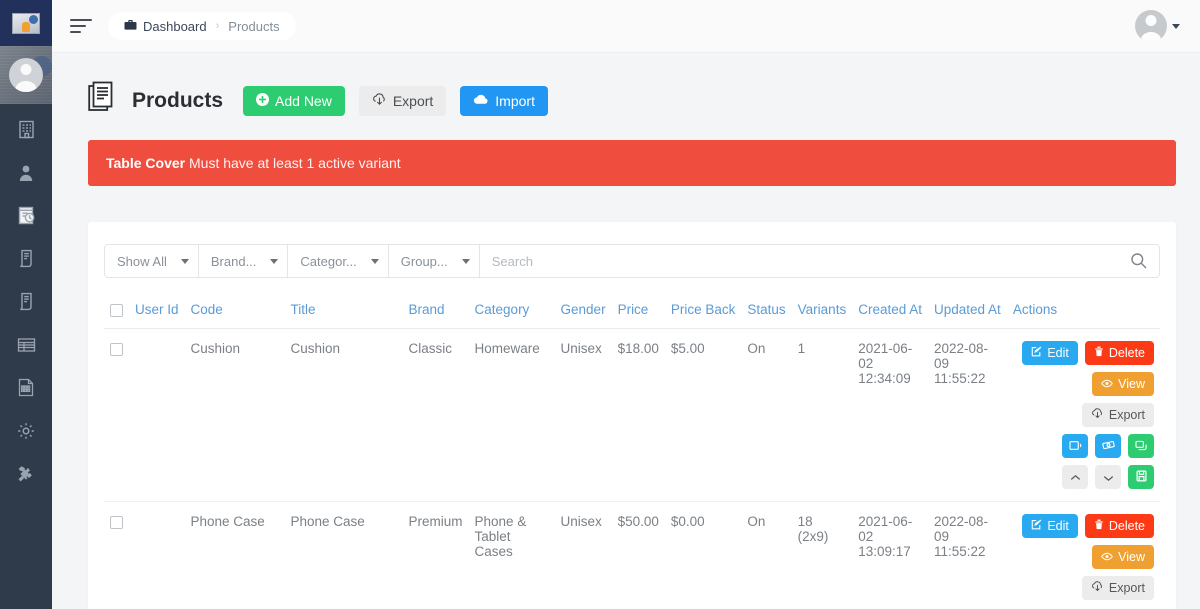 The image size is (1200, 609). Describe the element at coordinates (130, 26) in the screenshot. I see `briefcase-icon` at that location.